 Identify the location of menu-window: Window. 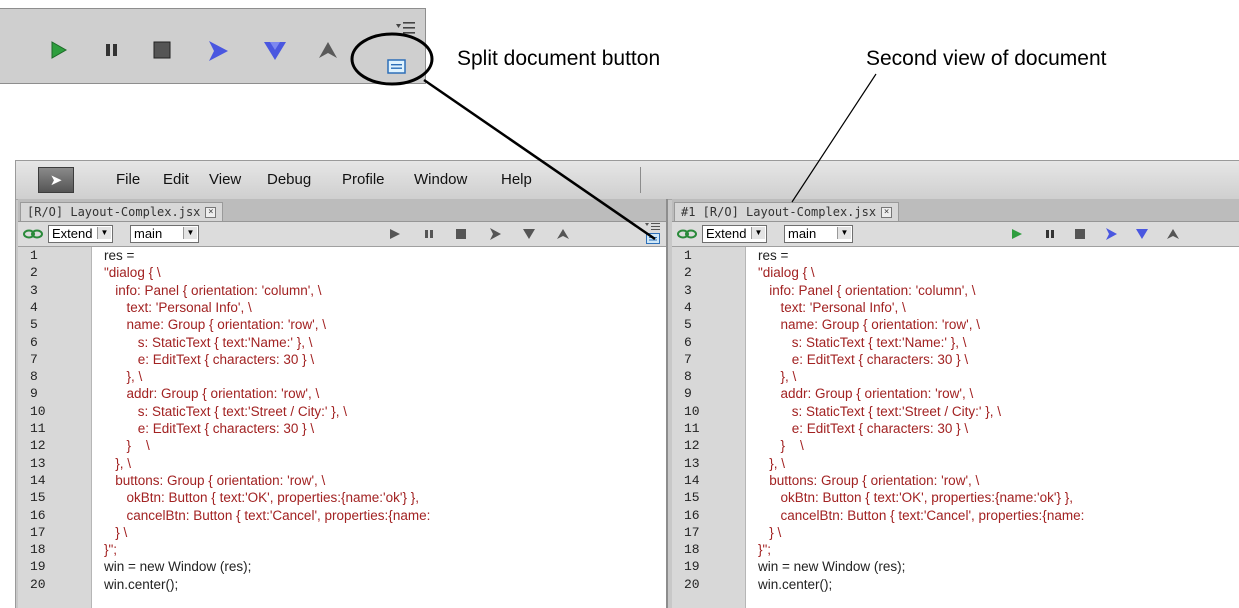
(440, 179).